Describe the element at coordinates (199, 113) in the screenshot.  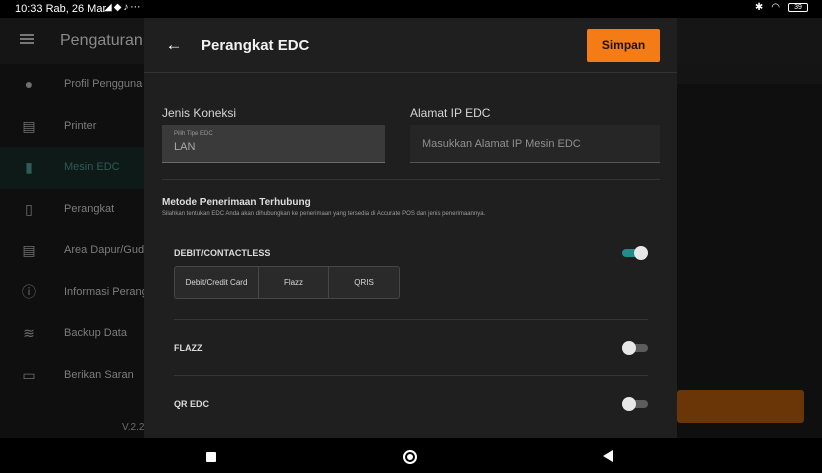
I see `connection-type-label: Jenis Koneksi` at that location.